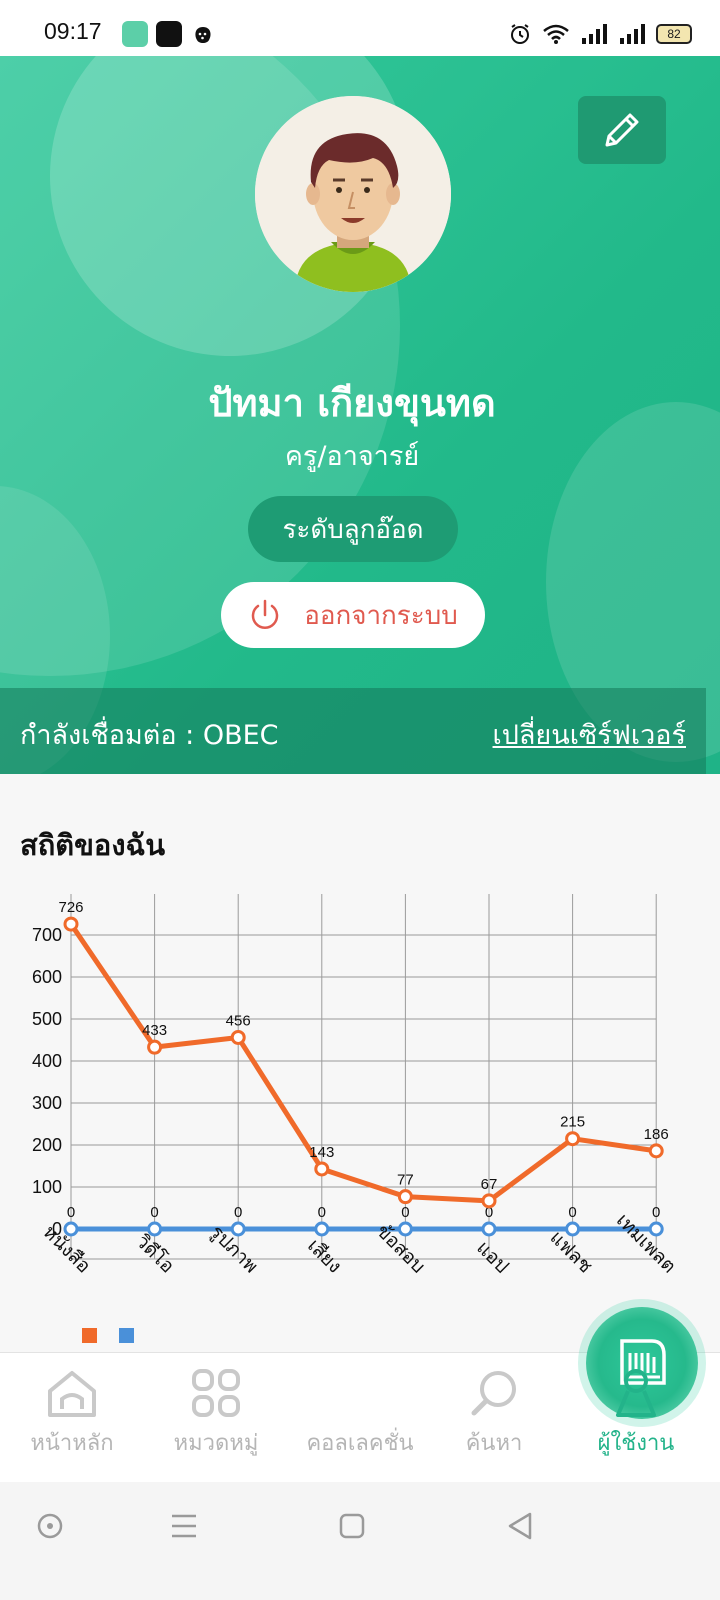 Image resolution: width=720 pixels, height=1600 pixels. Describe the element at coordinates (47, 1103) in the screenshot. I see `y-tick-label: 300` at that location.